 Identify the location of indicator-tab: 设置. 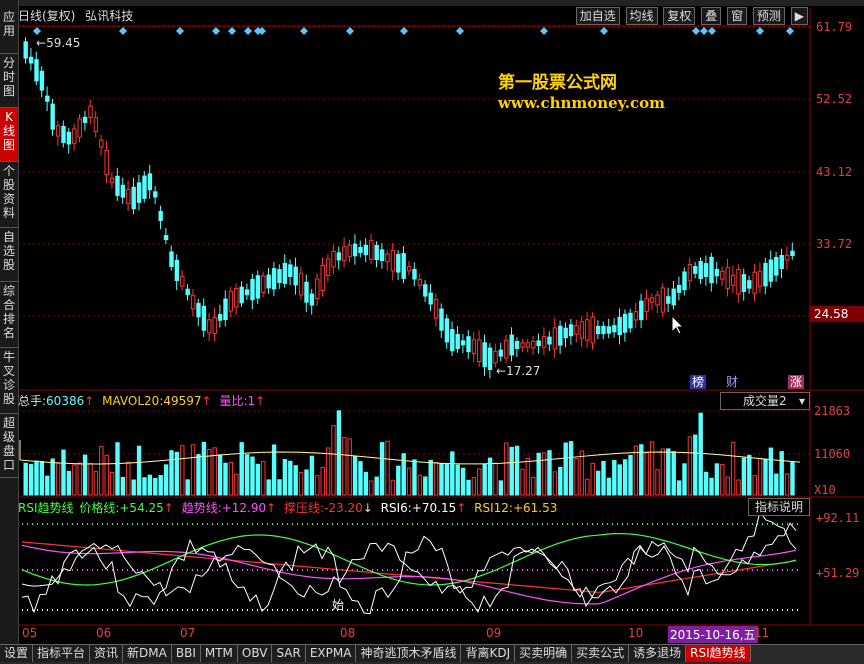
(17, 653).